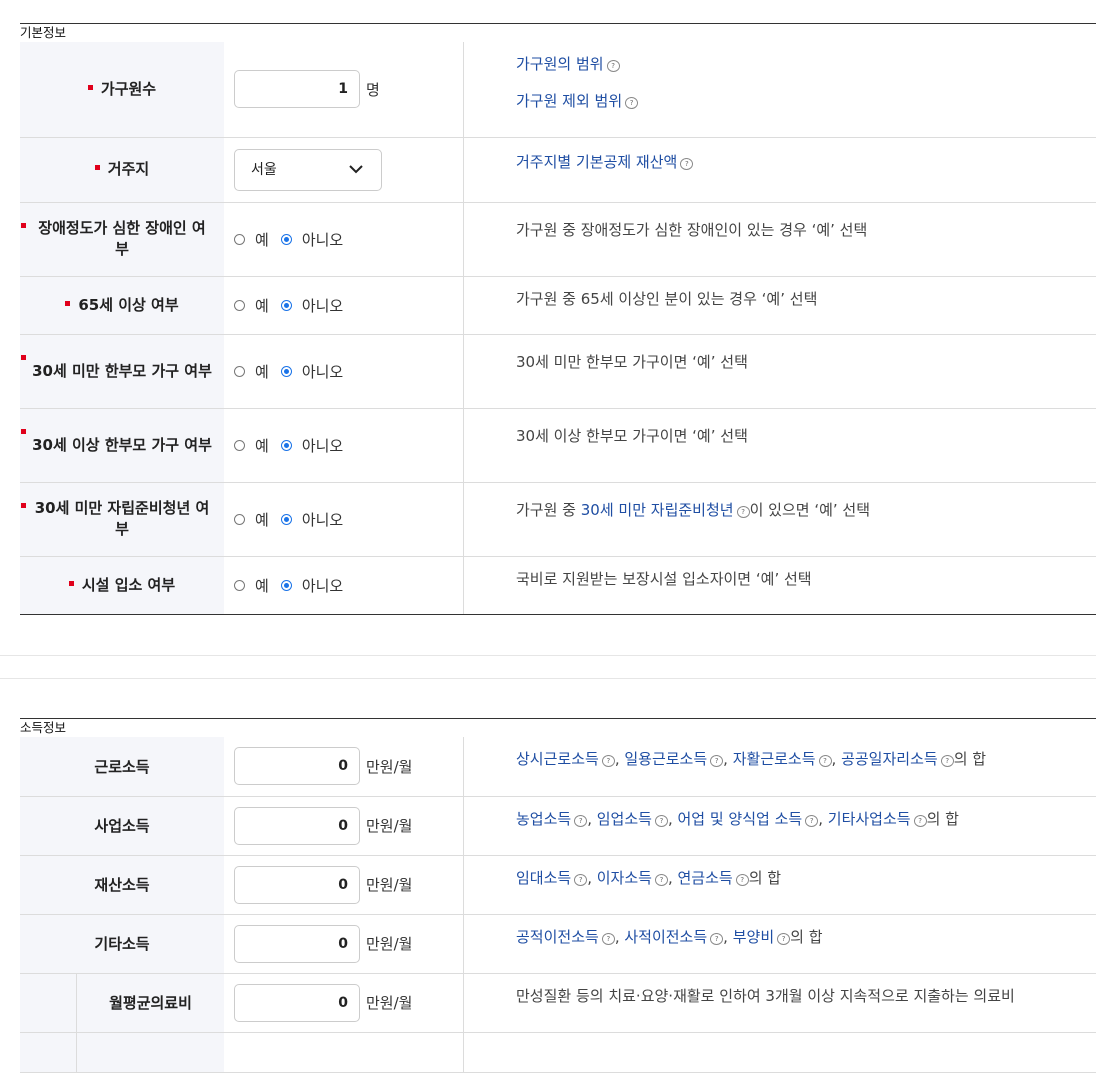  What do you see at coordinates (308, 170) in the screenshot?
I see `residence-select: 서울` at bounding box center [308, 170].